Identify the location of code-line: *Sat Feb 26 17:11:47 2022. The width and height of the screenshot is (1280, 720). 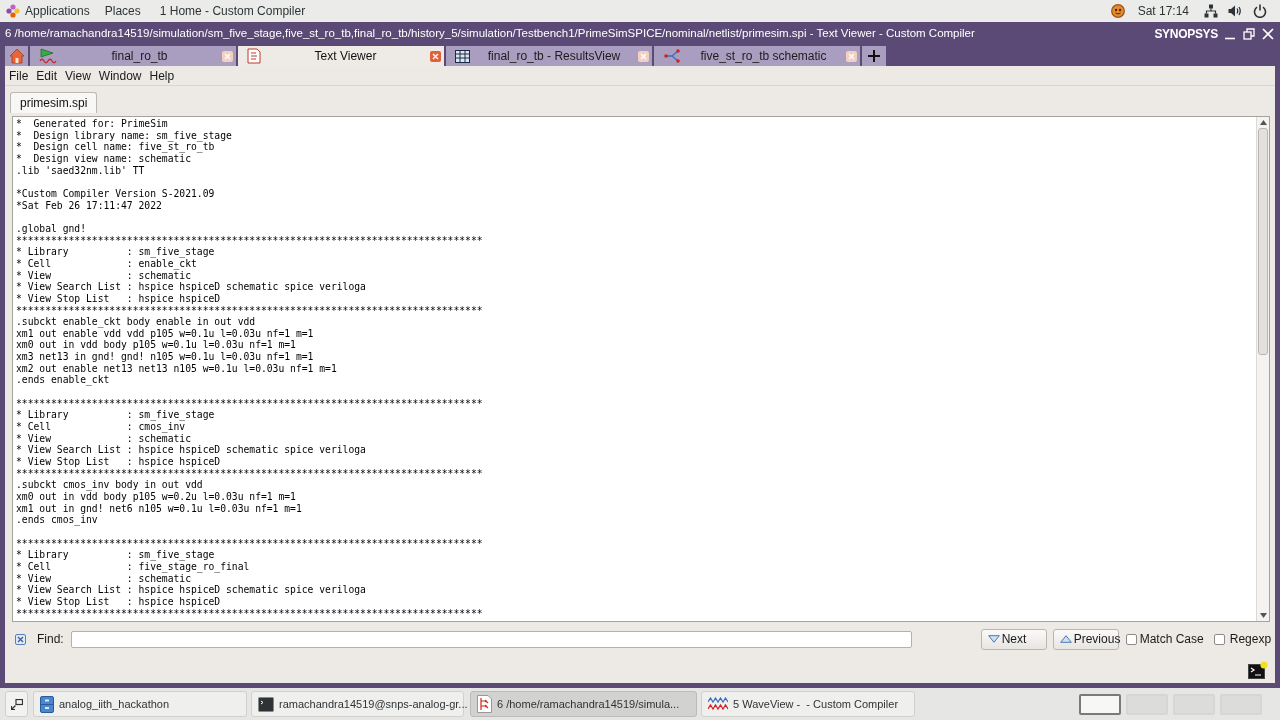
(89, 205).